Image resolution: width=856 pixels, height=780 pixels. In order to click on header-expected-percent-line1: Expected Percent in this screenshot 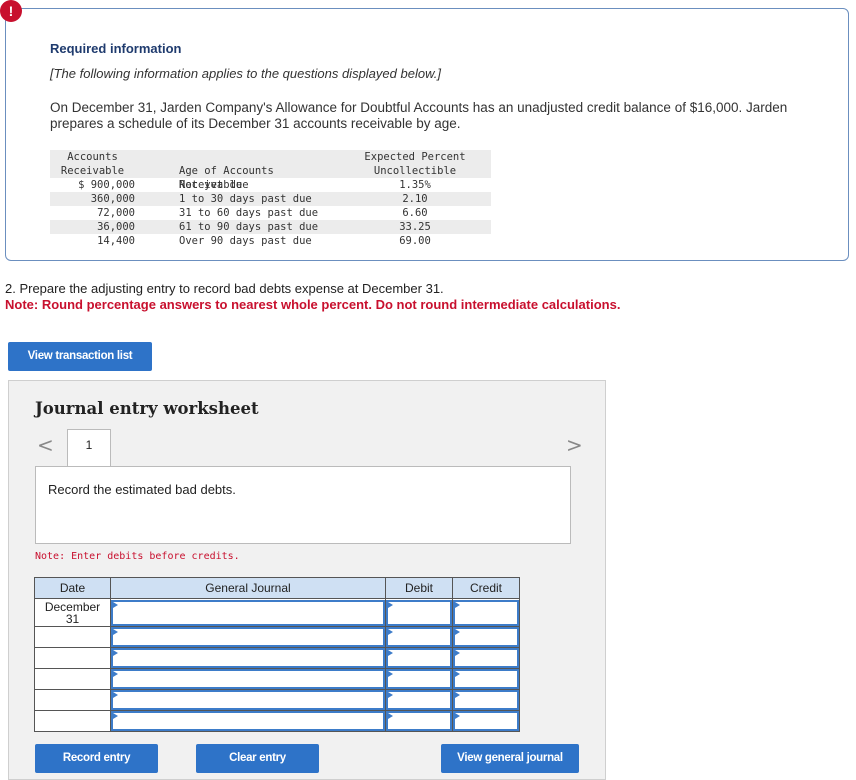, I will do `click(415, 157)`.